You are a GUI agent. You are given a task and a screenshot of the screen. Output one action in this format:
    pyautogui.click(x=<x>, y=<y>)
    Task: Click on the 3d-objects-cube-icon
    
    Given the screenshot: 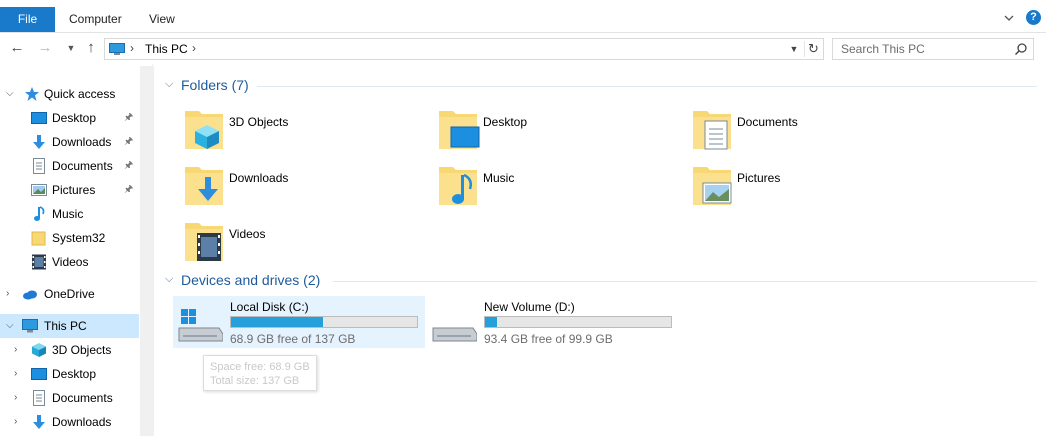 What is the action you would take?
    pyautogui.click(x=39, y=350)
    